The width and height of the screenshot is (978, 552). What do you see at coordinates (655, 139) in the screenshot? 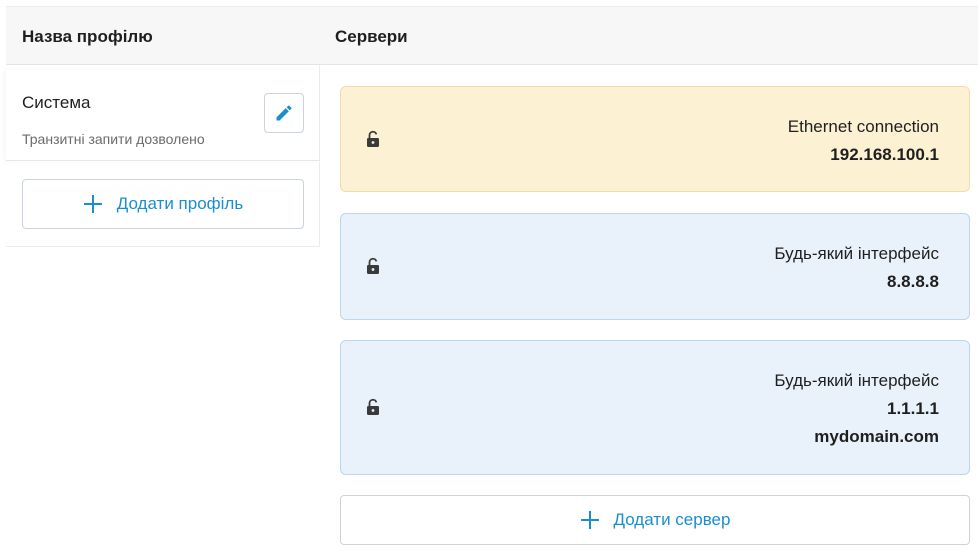
I see `server-card: Ethernet connection 192.168.100.1` at bounding box center [655, 139].